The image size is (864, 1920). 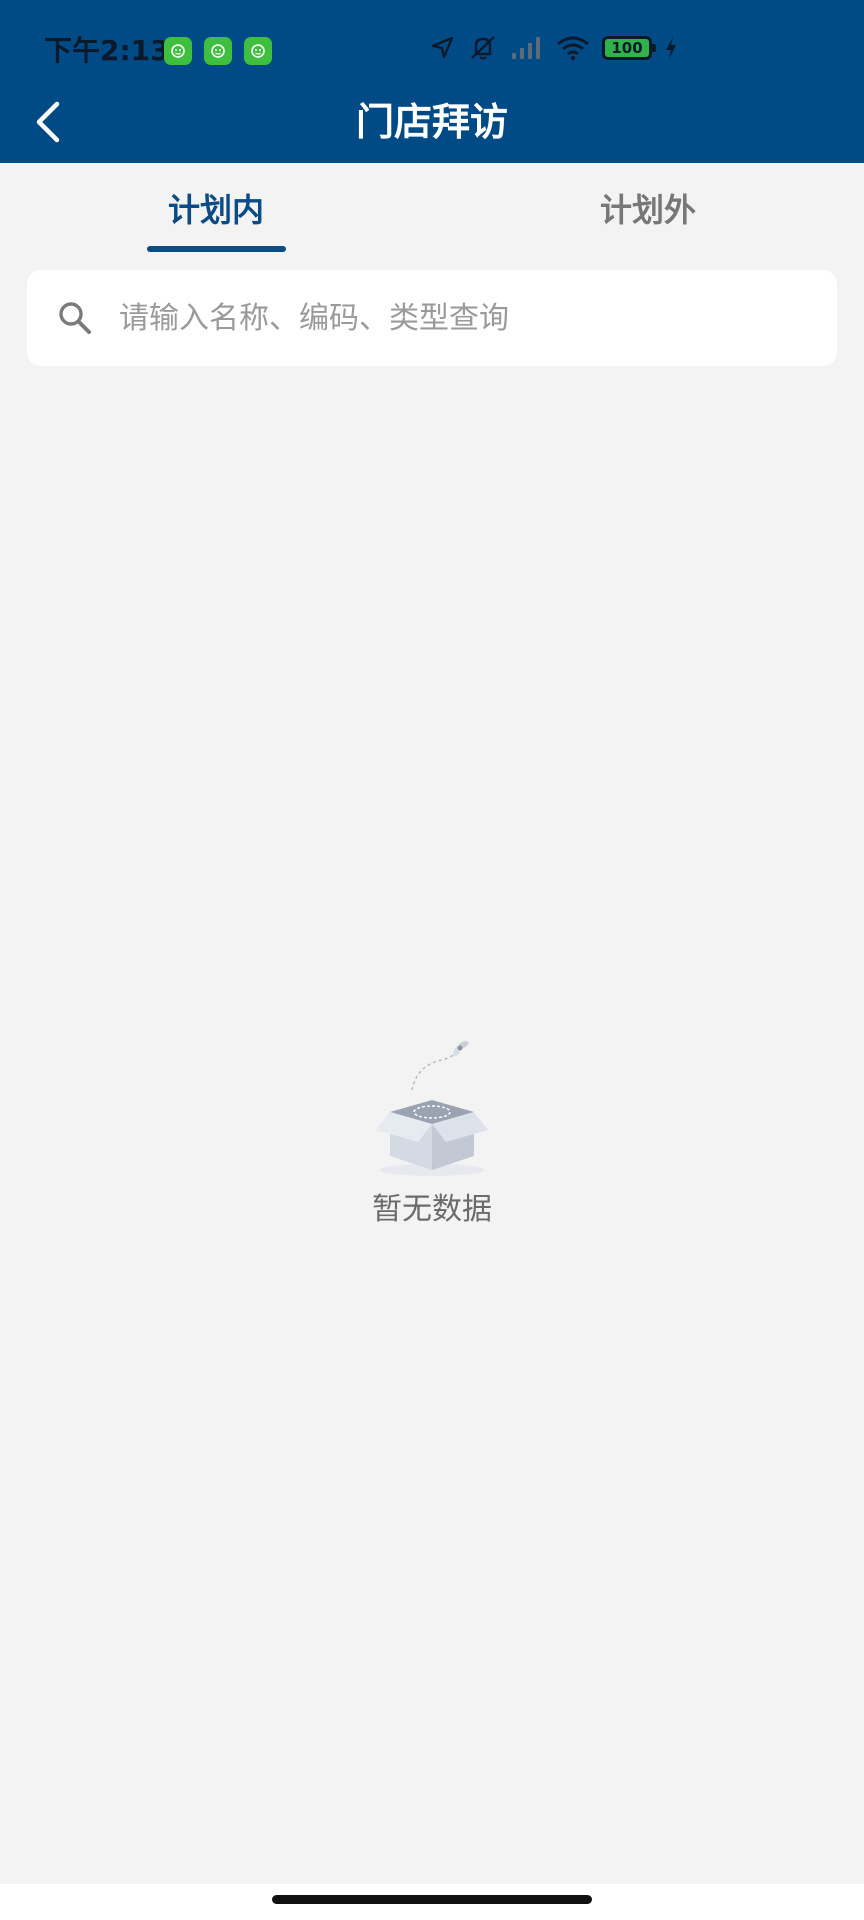 I want to click on search-input, so click(x=459, y=318).